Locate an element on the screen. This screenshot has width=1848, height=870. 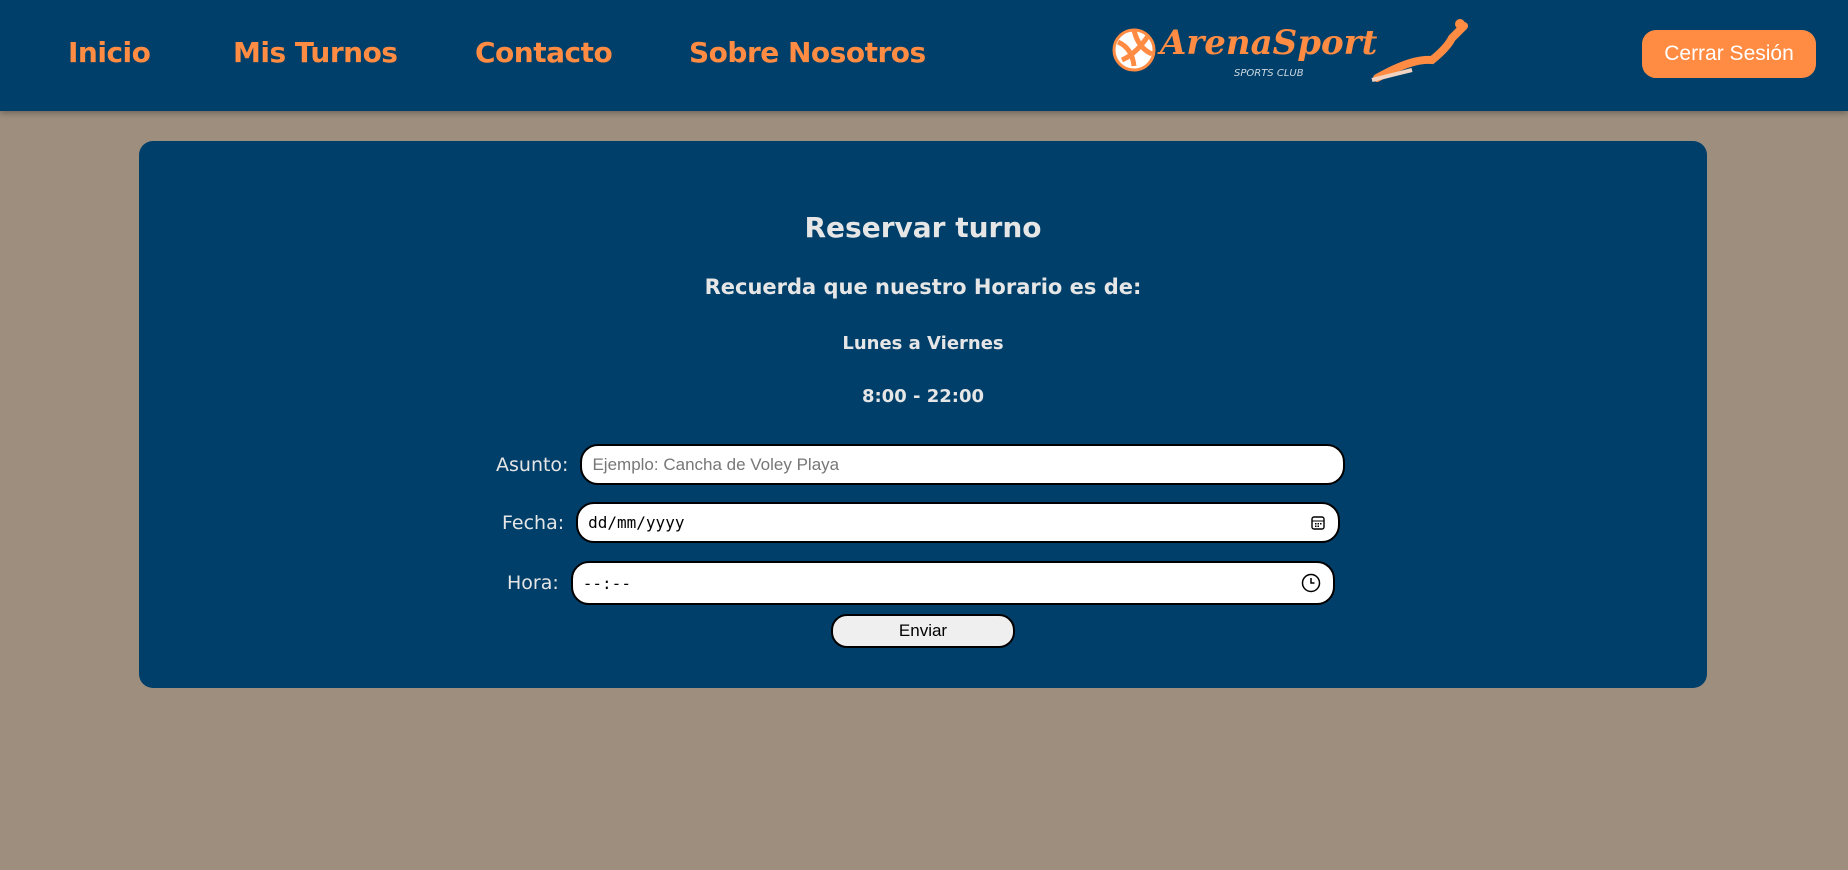
time-input: --:-- is located at coordinates (952, 583).